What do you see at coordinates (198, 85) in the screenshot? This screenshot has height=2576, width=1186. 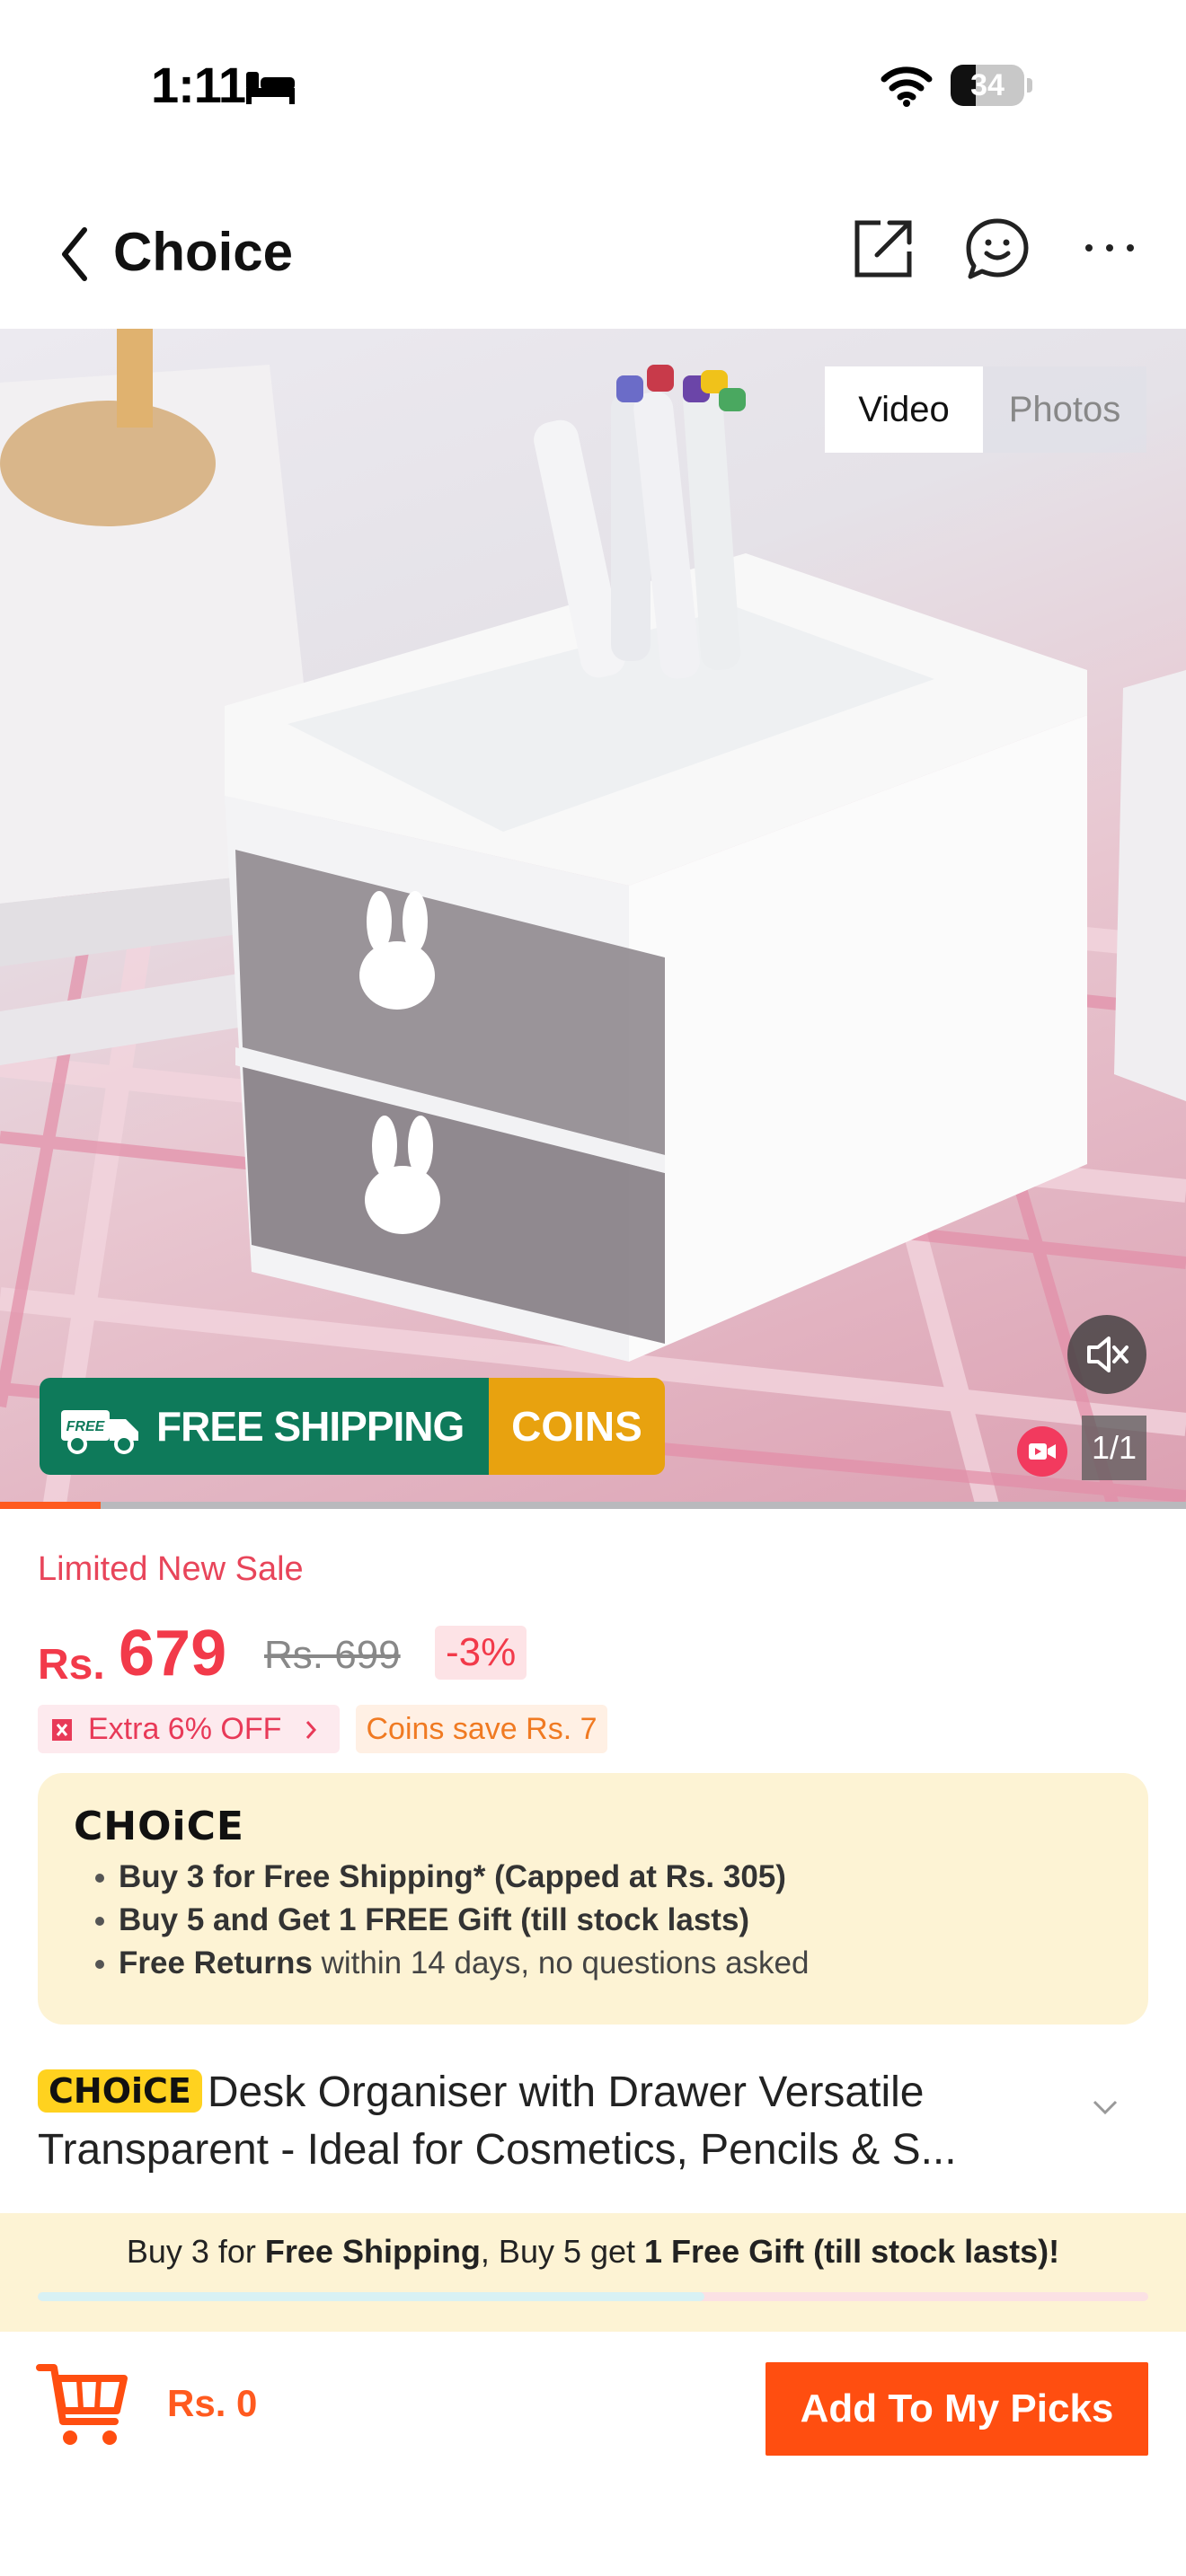 I see `status-time: 1:11` at bounding box center [198, 85].